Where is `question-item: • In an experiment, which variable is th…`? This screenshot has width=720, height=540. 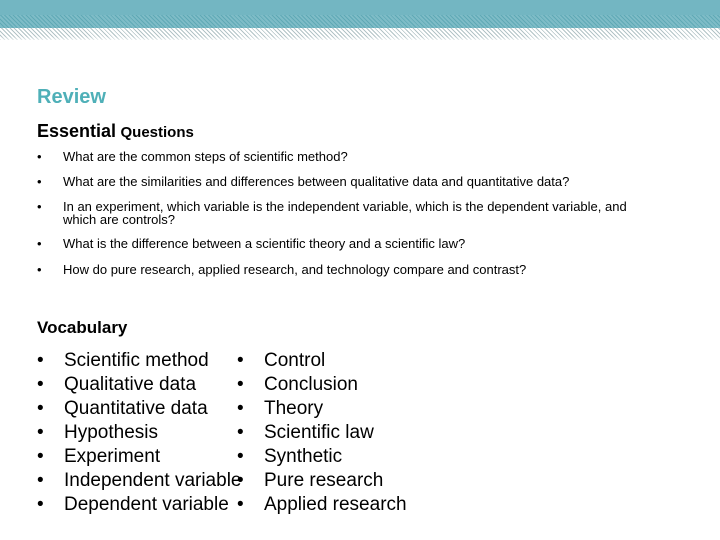
question-item: • In an experiment, which variable is th… is located at coordinates (340, 213).